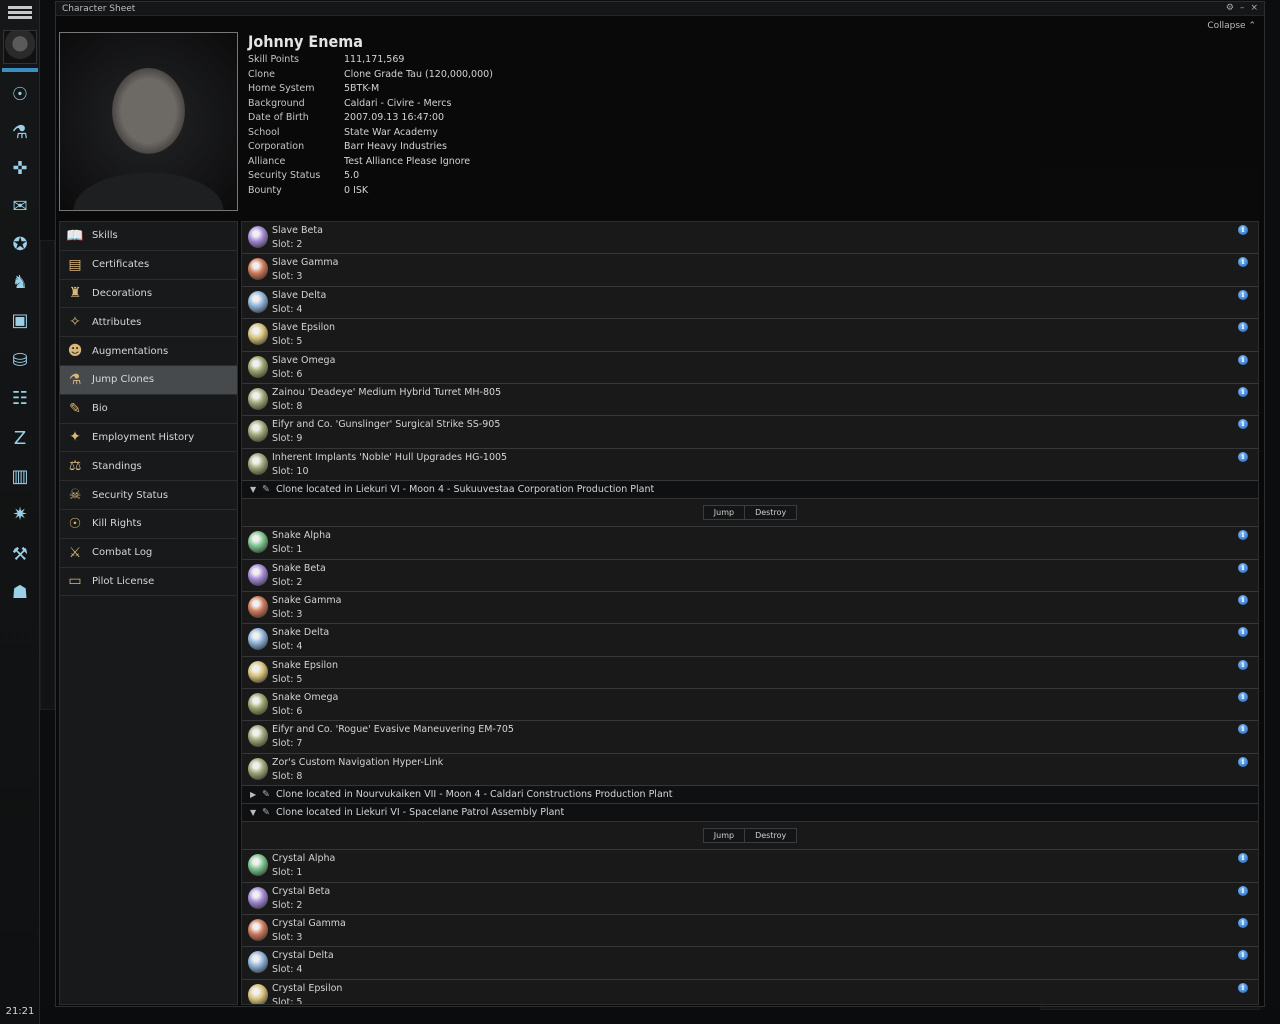  I want to click on contracts-icon: ✷, so click(20, 514).